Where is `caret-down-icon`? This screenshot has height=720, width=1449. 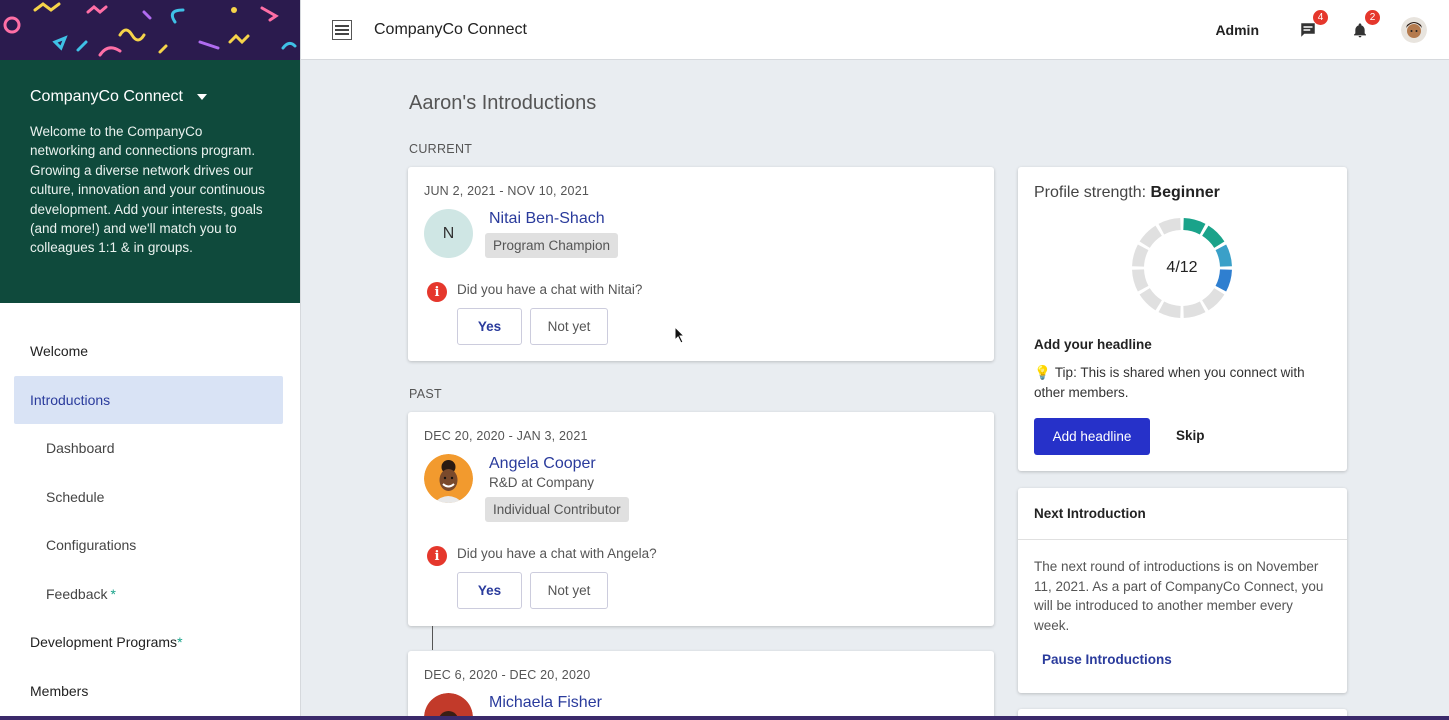
caret-down-icon is located at coordinates (201, 97).